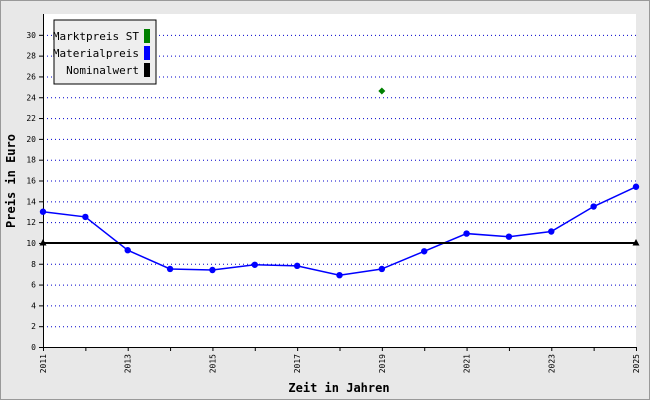 The height and width of the screenshot is (400, 650). Describe the element at coordinates (96, 36) in the screenshot. I see `legend-label: Marktpreis ST` at that location.